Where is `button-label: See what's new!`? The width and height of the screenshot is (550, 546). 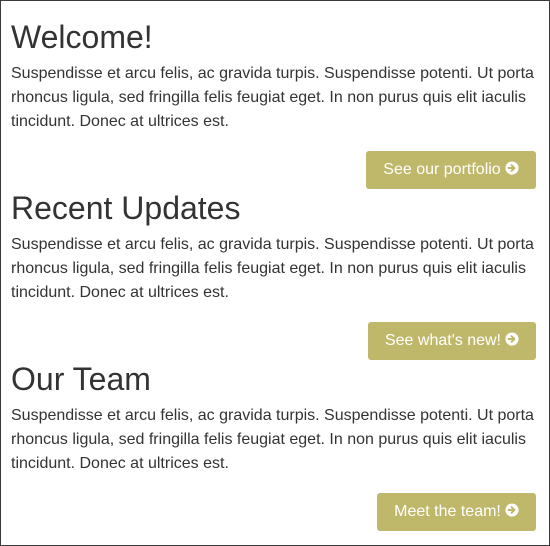 button-label: See what's new! is located at coordinates (442, 340).